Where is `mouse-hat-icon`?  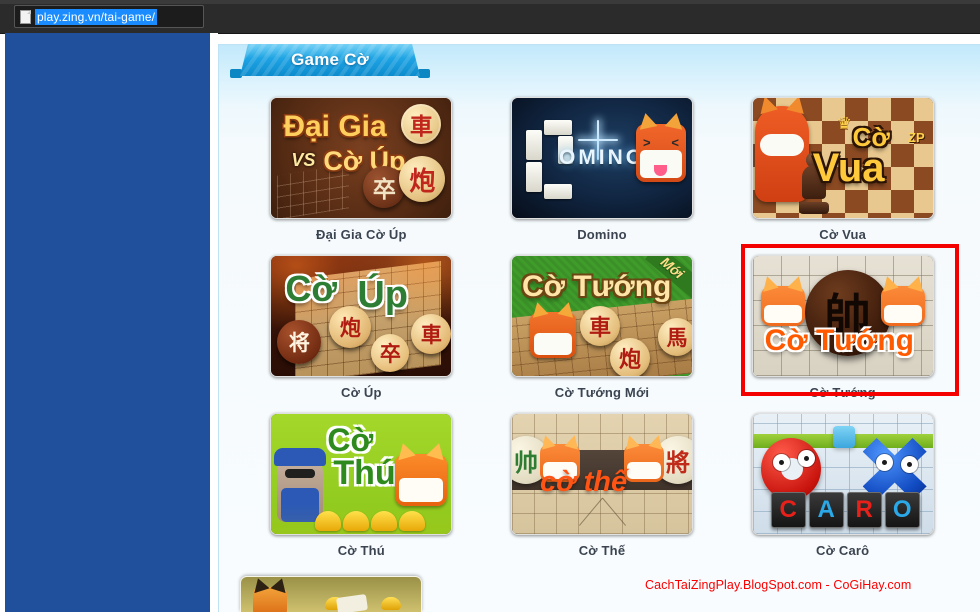
mouse-hat-icon is located at coordinates (300, 457).